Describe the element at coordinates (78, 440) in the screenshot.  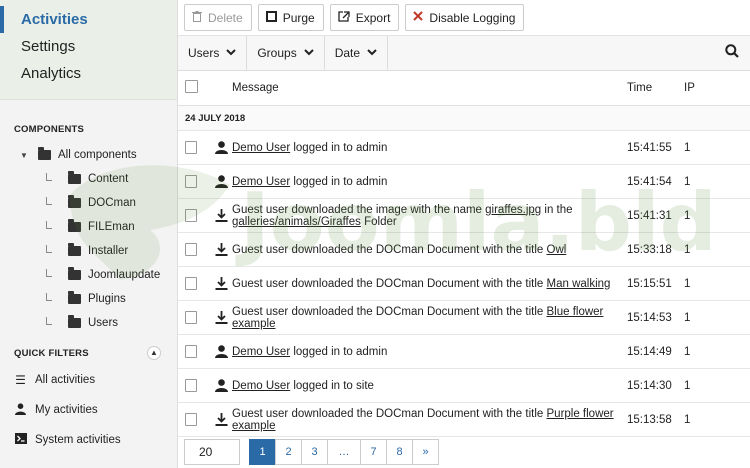
I see `quick-filter-label: System activities` at that location.